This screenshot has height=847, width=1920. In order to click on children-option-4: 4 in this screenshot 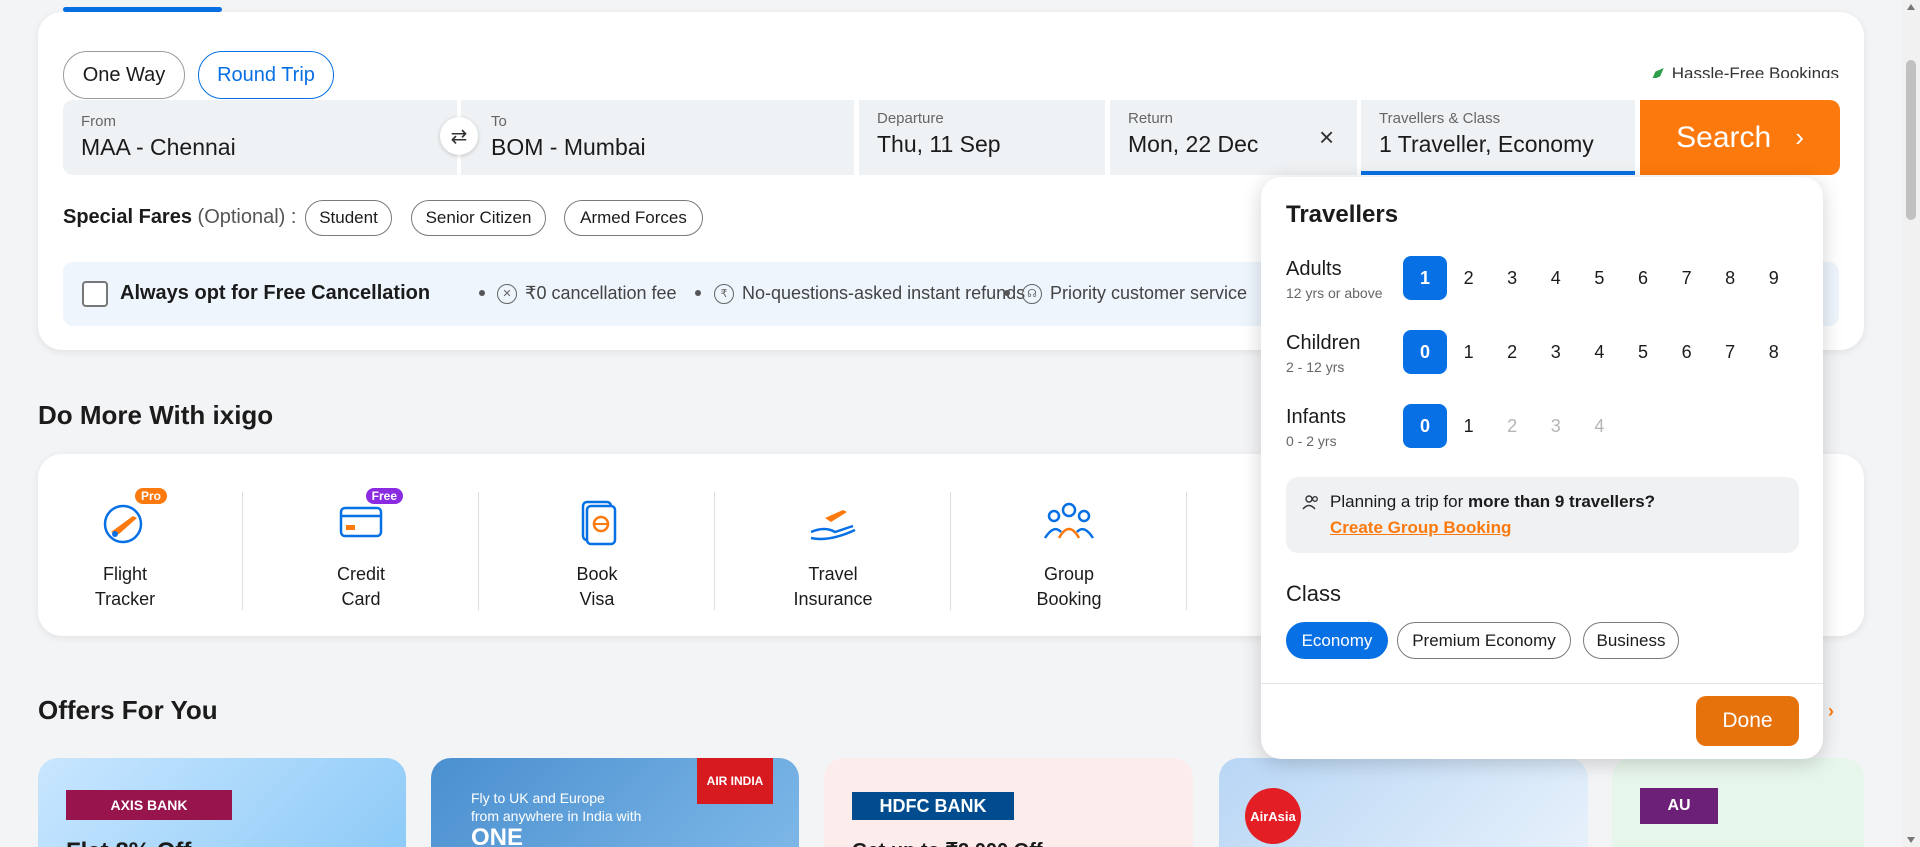, I will do `click(1599, 352)`.